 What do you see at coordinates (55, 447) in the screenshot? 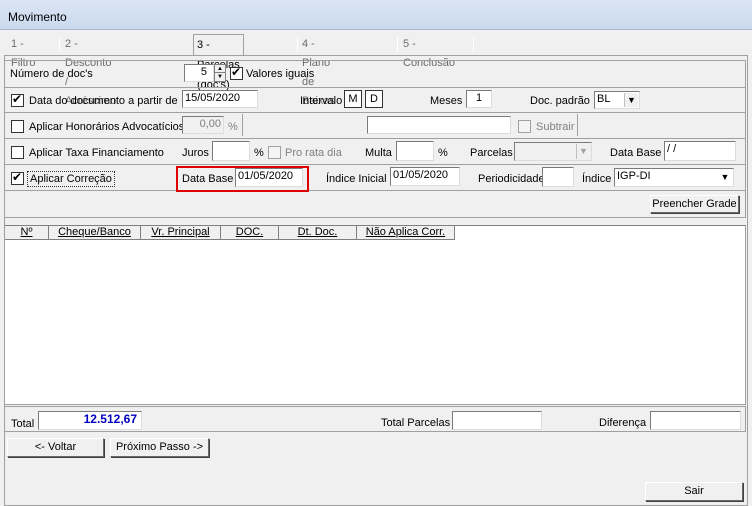
I see `voltar-button: <- Voltar` at bounding box center [55, 447].